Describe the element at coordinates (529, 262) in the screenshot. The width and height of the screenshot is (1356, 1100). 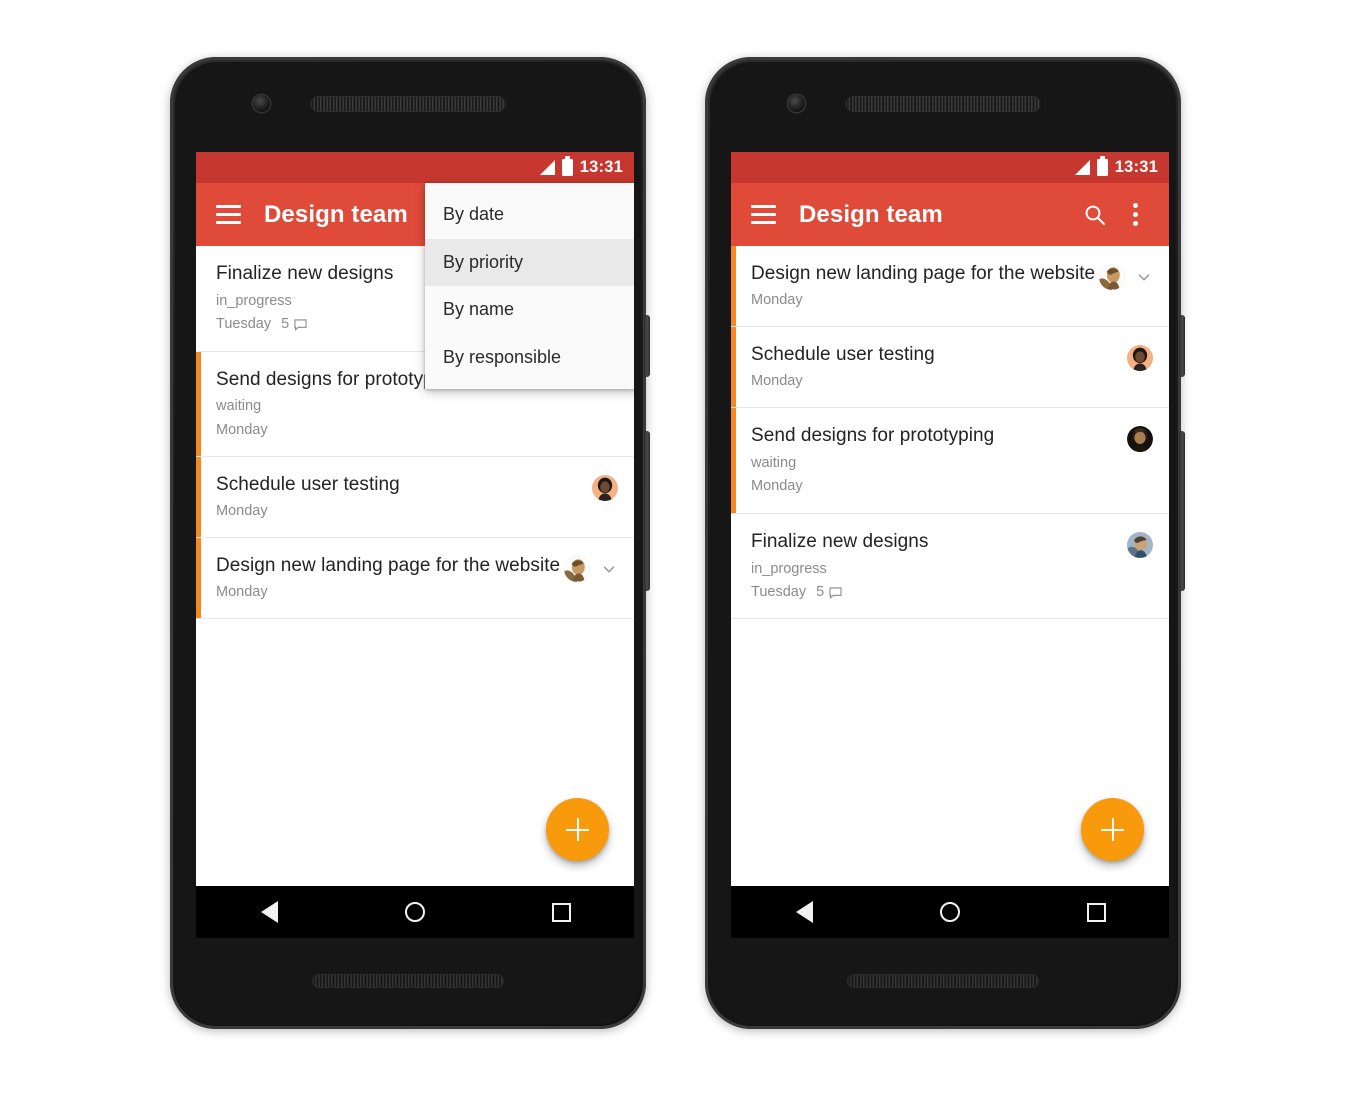
I see `menu-item-by-priority: By priority` at that location.